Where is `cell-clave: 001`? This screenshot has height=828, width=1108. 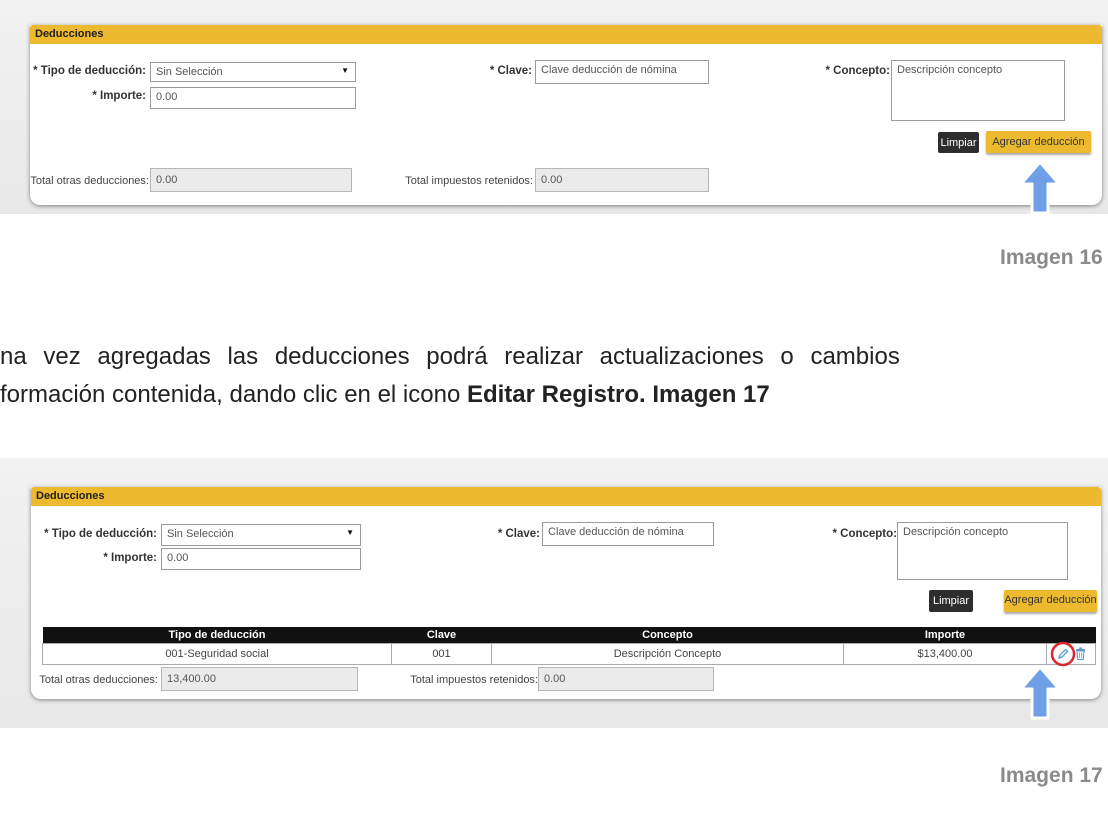
cell-clave: 001 is located at coordinates (441, 654).